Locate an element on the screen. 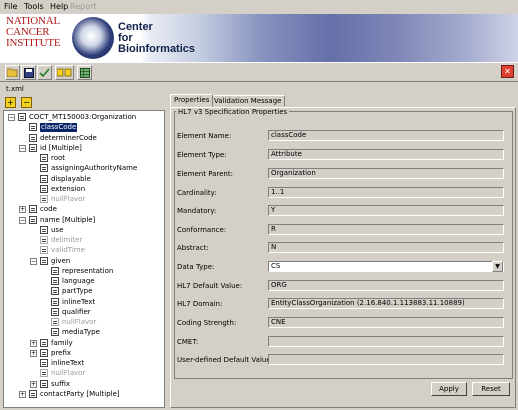  validate-icon is located at coordinates (44, 72).